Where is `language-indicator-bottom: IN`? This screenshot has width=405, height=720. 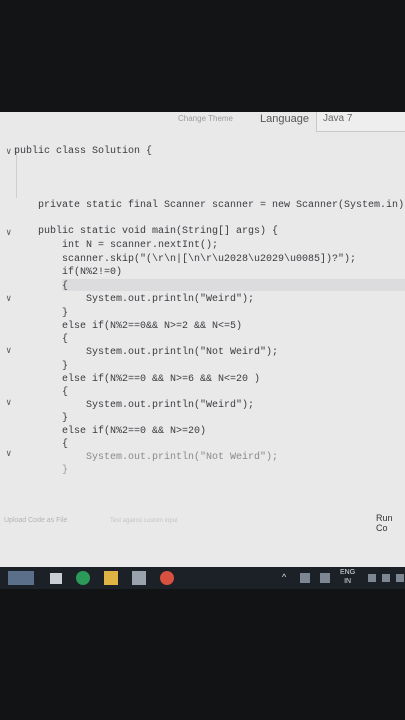 language-indicator-bottom: IN is located at coordinates (348, 581).